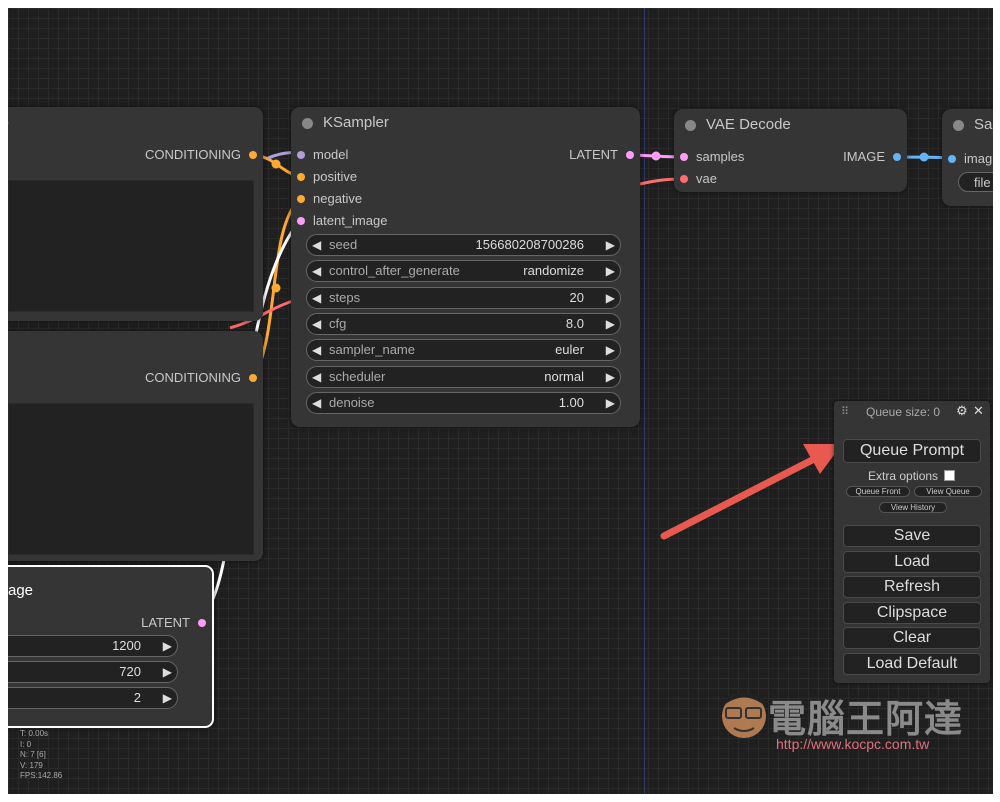 The height and width of the screenshot is (802, 1000). Describe the element at coordinates (878, 491) in the screenshot. I see `queue-front-button: Queue Front` at that location.